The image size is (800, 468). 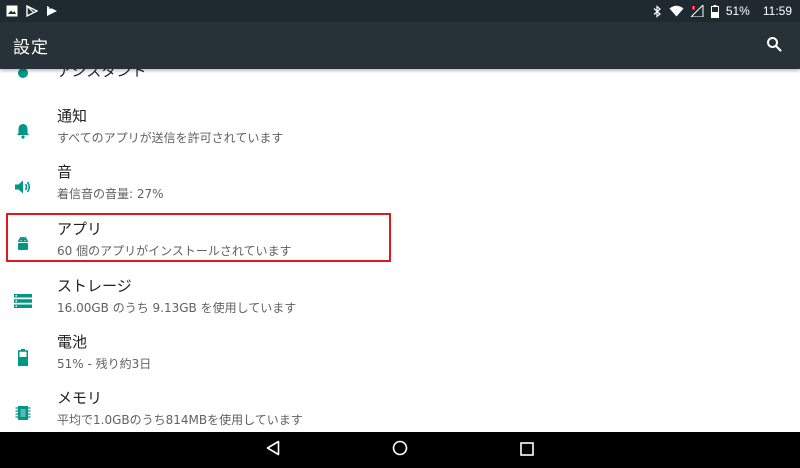 What do you see at coordinates (400, 240) in the screenshot?
I see `settings-item-apps: アプリ 60 個のアプリがインストールされています` at bounding box center [400, 240].